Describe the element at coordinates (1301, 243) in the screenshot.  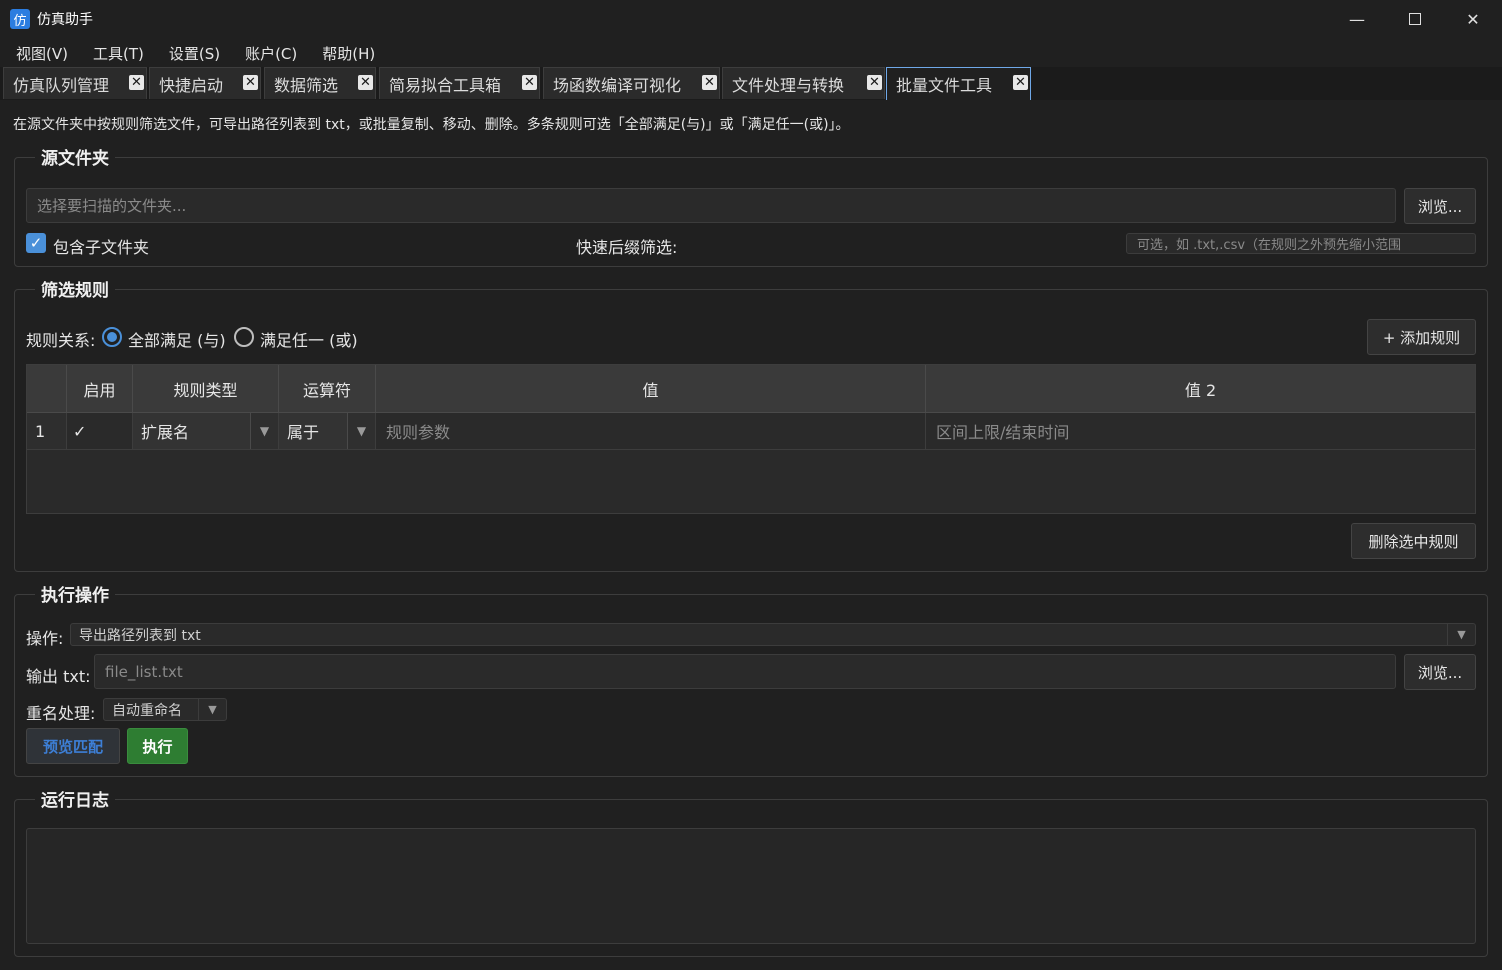
I see `suffix-filter-input: 可选，如 .txt,.csv（在规则之外预先缩小范围` at that location.